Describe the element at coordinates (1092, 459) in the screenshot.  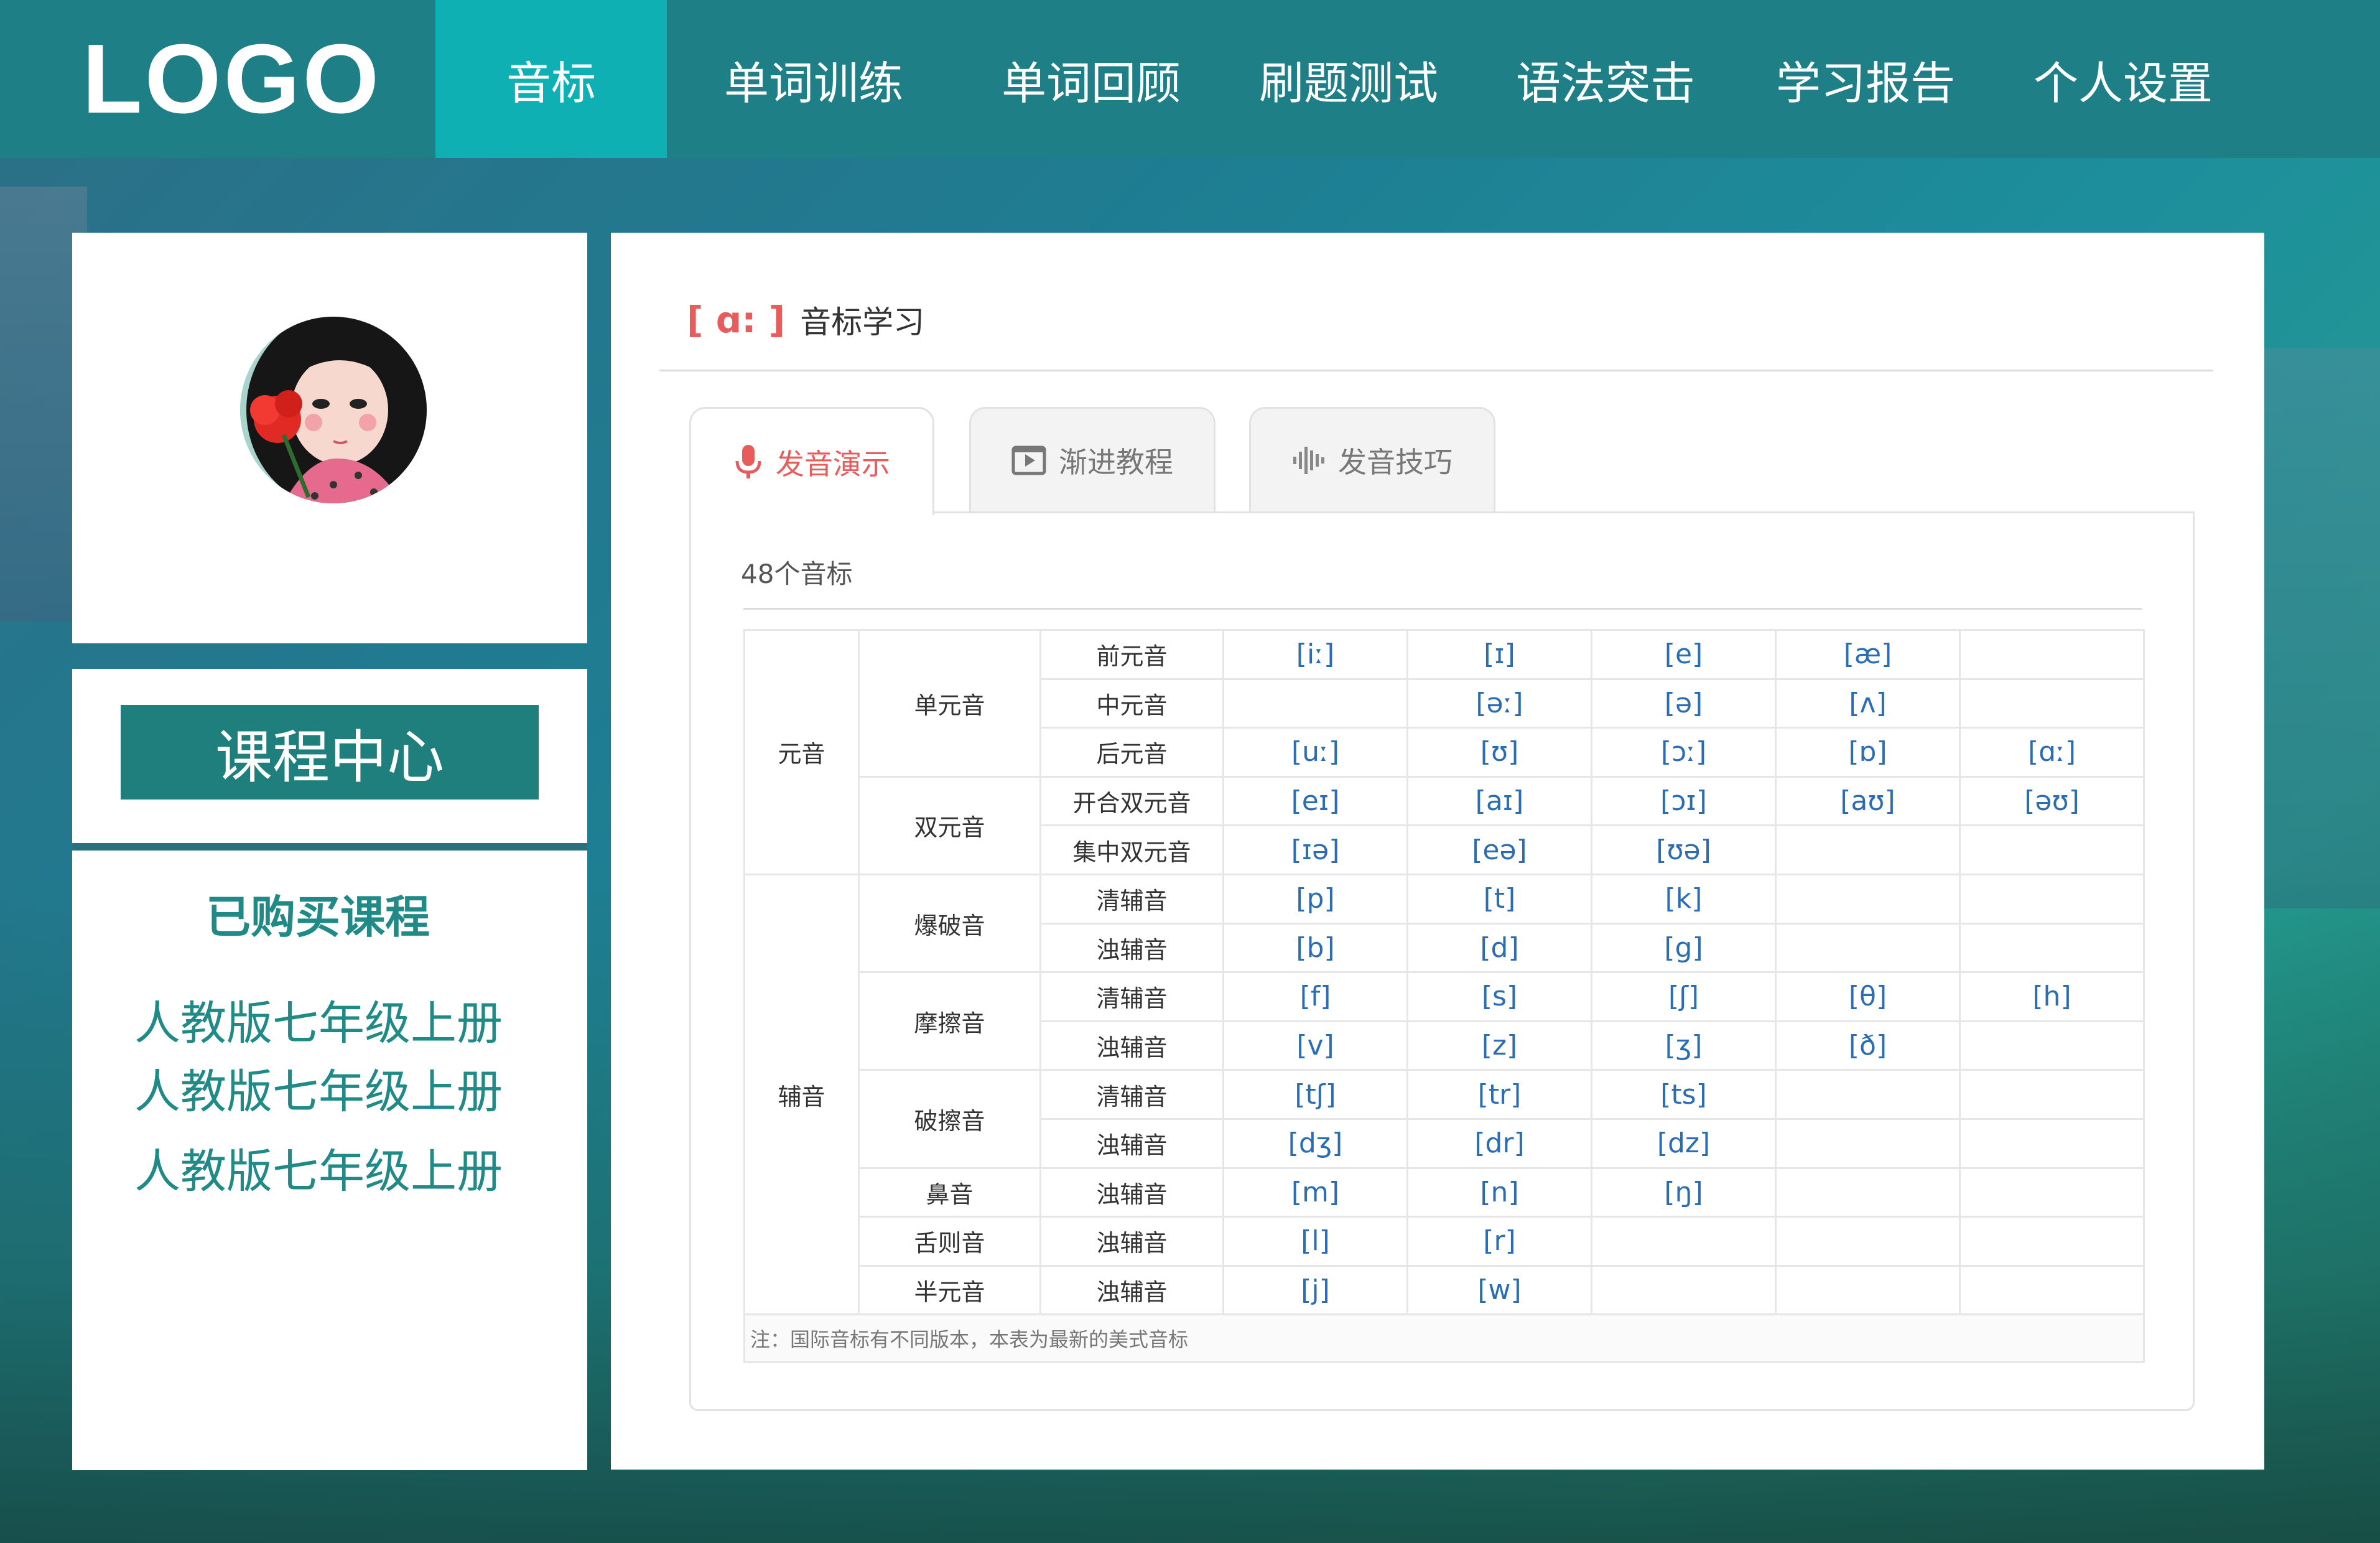
I see `tab-progressive-tutorial: 渐进教程` at that location.